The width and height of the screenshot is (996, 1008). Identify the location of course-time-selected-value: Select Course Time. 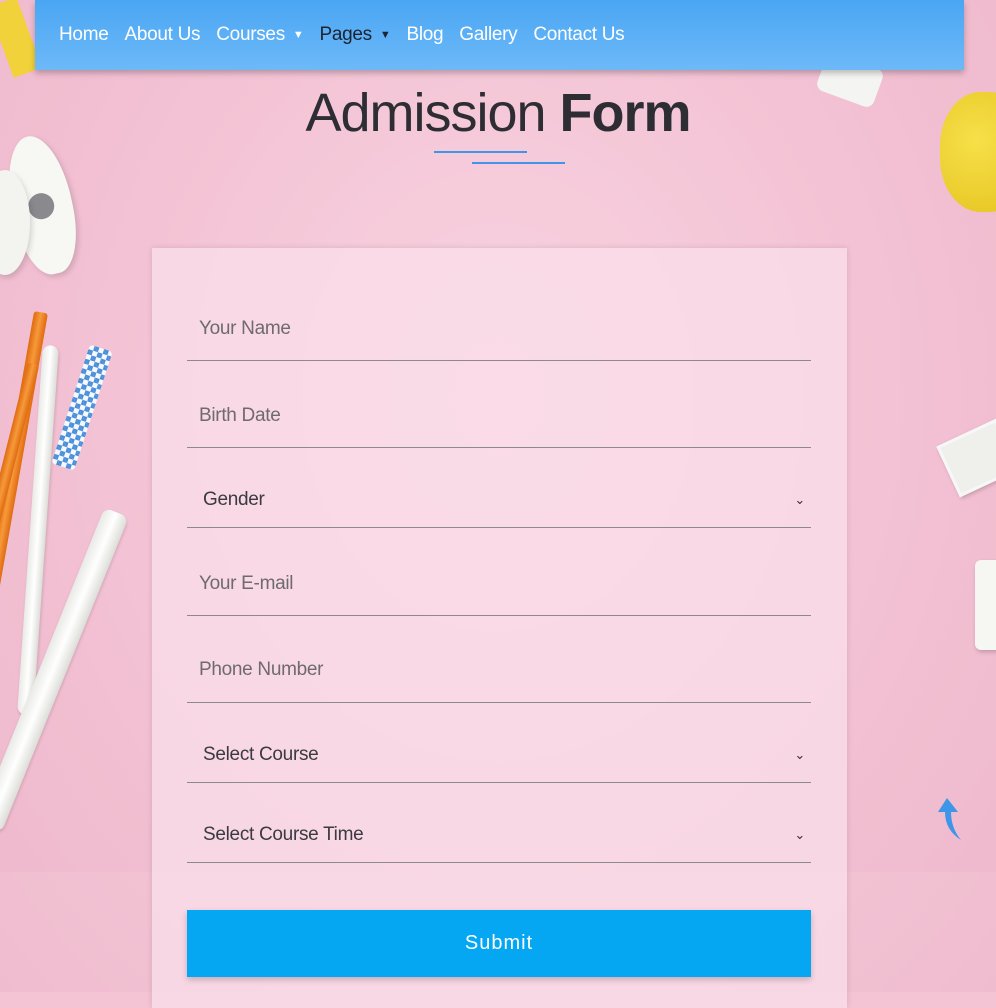
(283, 834).